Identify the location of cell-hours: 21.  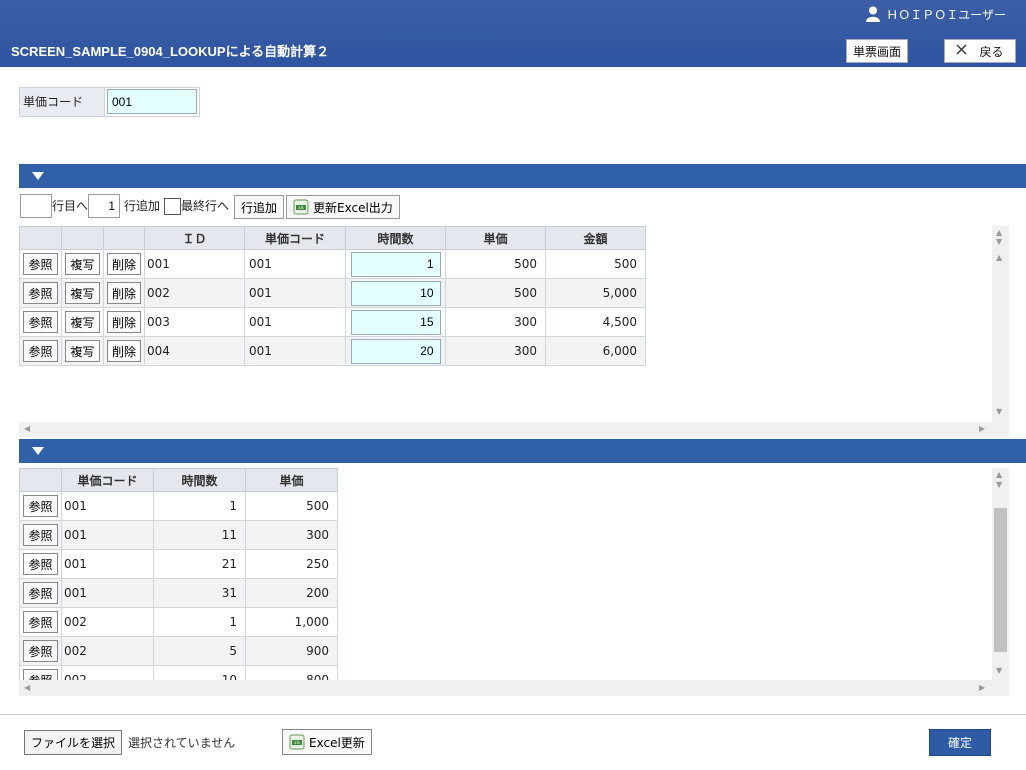
(199, 564).